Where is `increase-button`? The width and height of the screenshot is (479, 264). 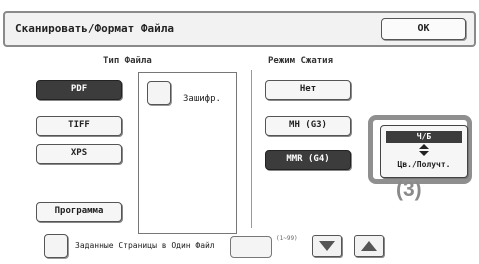
increase-button is located at coordinates (369, 246).